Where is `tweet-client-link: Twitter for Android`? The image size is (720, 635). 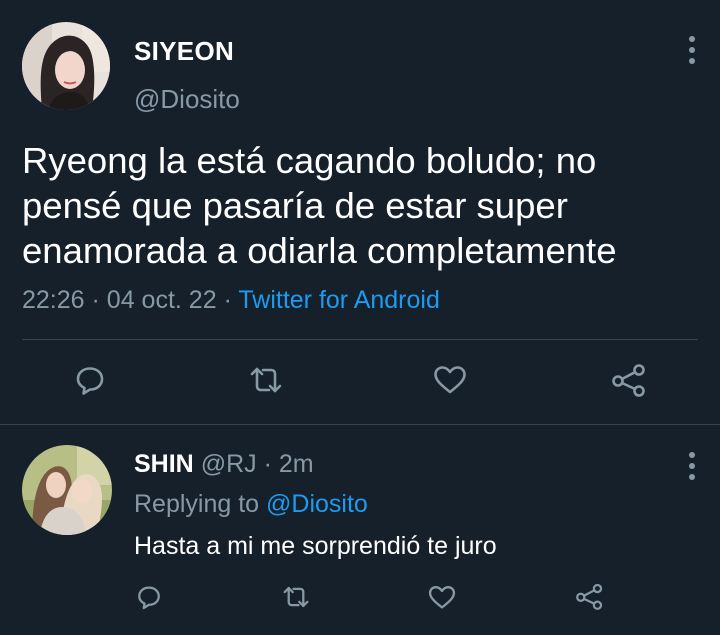 tweet-client-link: Twitter for Android is located at coordinates (338, 300).